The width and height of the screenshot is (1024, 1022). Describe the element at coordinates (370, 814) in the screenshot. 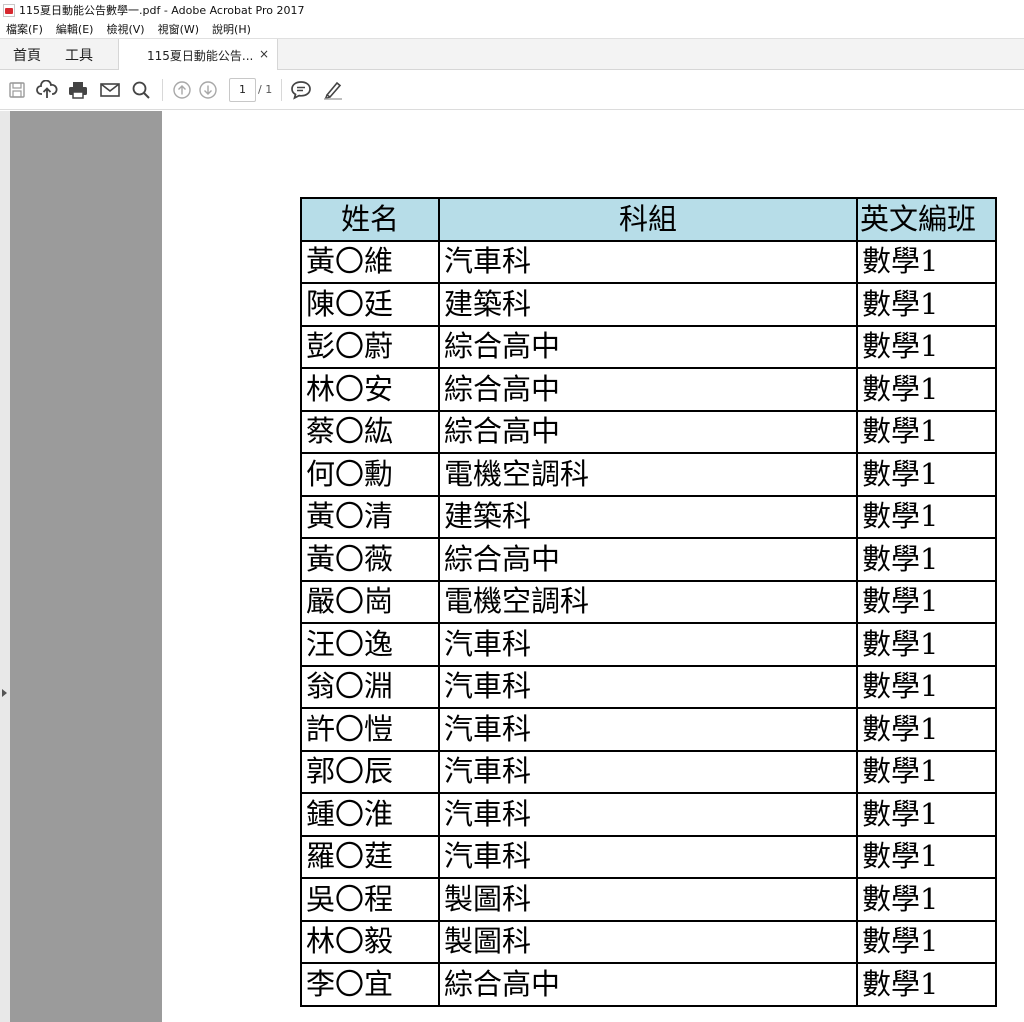

I see `cell-name: 鍾〇淮` at that location.